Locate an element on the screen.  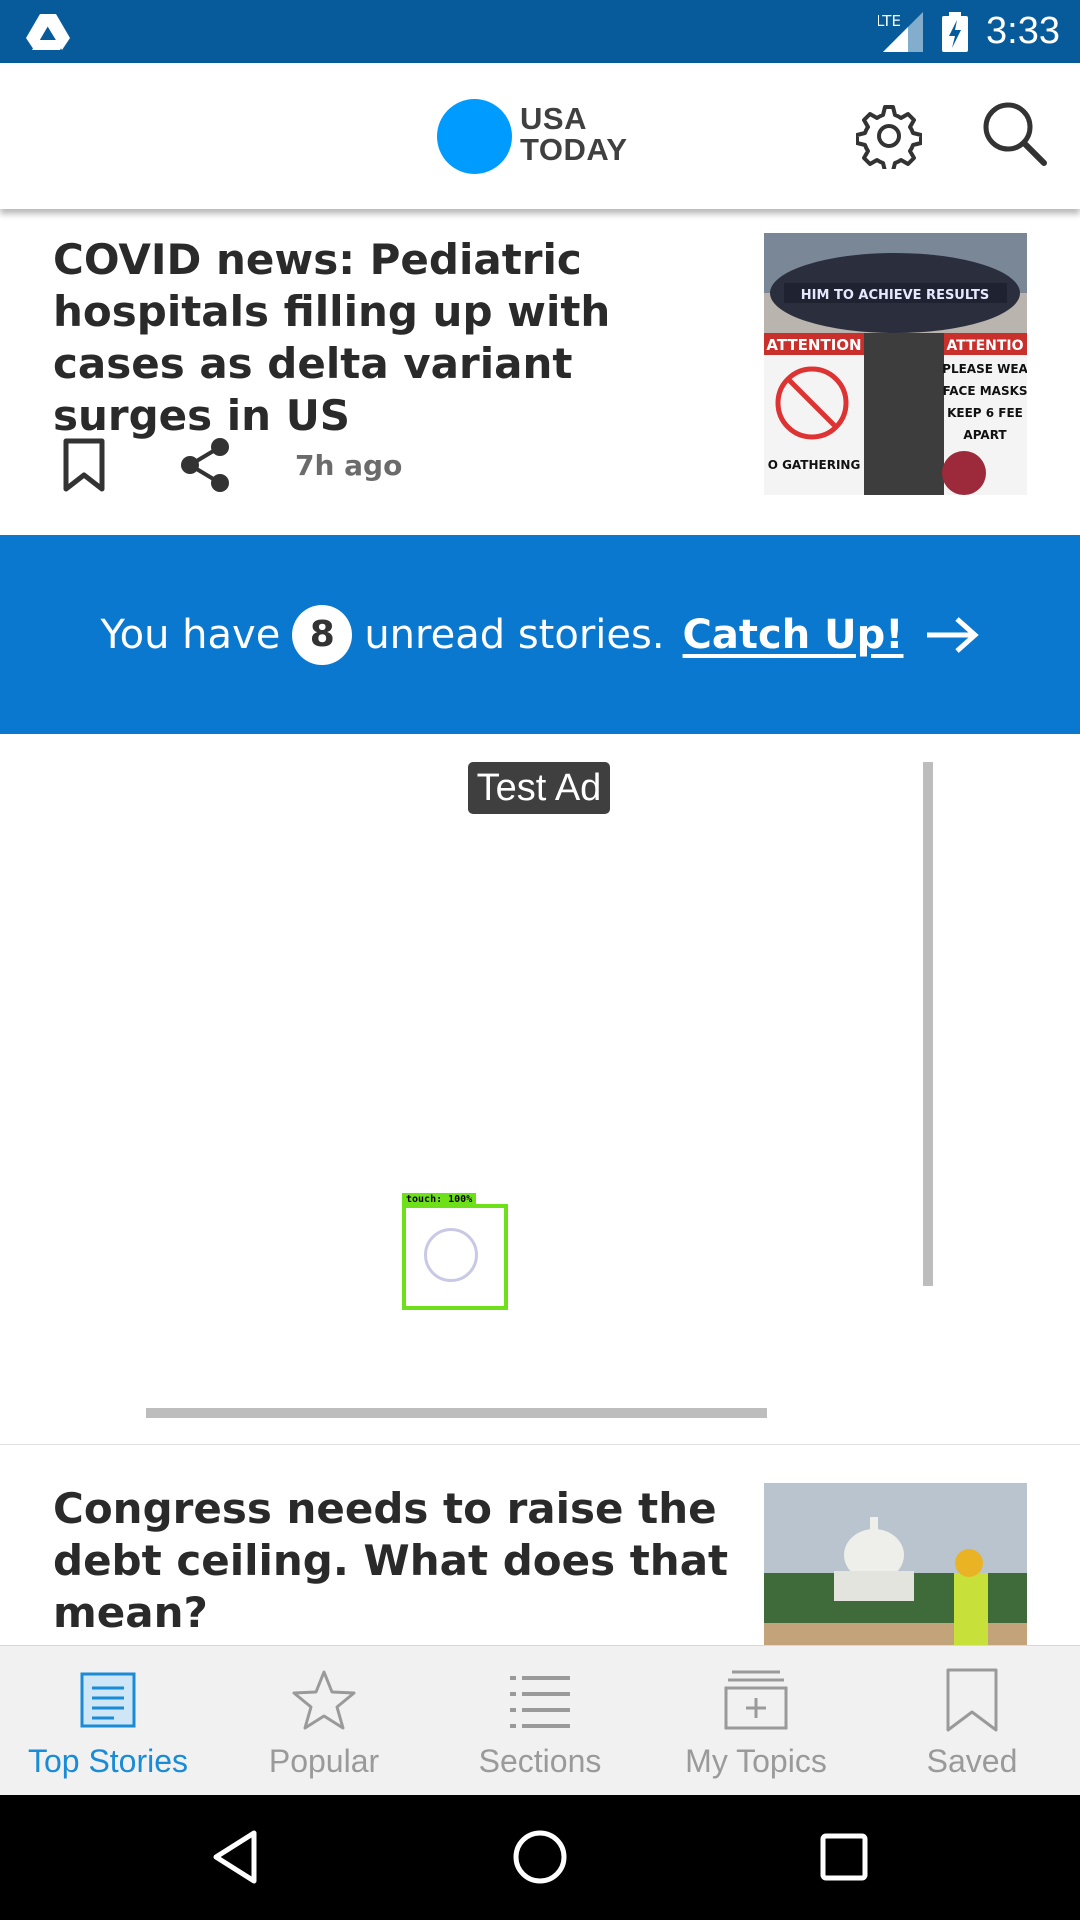
home-icon is located at coordinates (540, 1857).